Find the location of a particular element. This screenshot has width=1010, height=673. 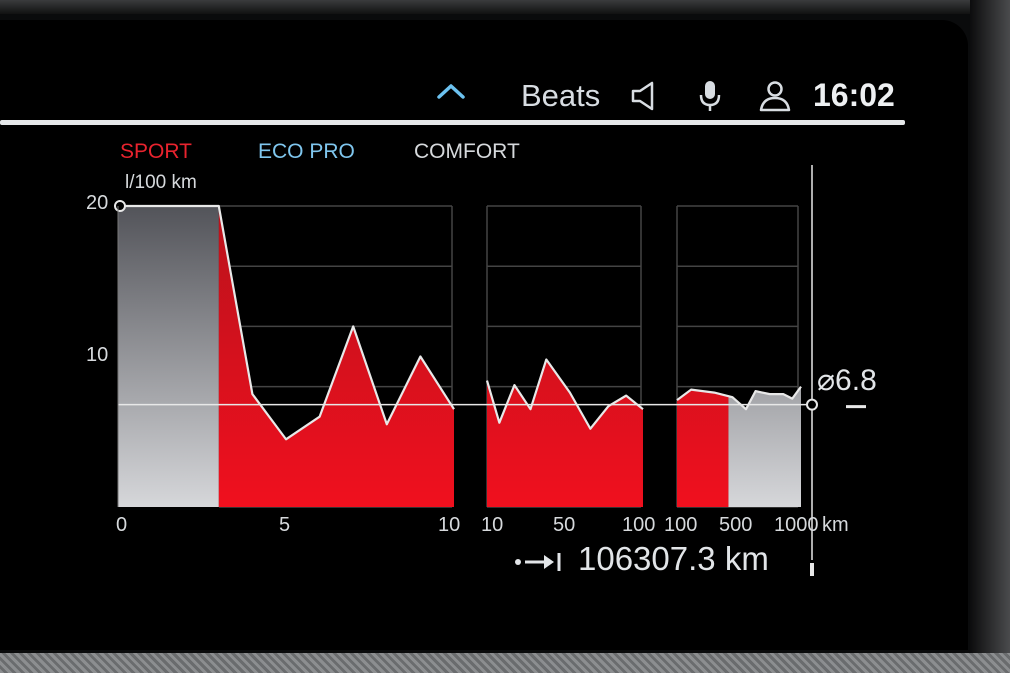

x-tick: 50 is located at coordinates (564, 525).